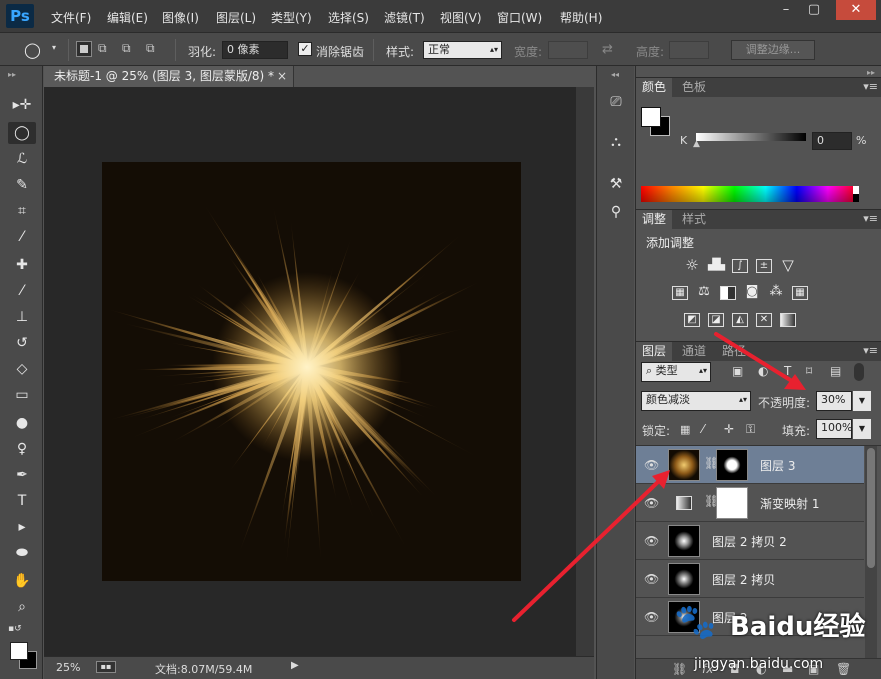  Describe the element at coordinates (651, 117) in the screenshot. I see `color-fg-swatch` at that location.